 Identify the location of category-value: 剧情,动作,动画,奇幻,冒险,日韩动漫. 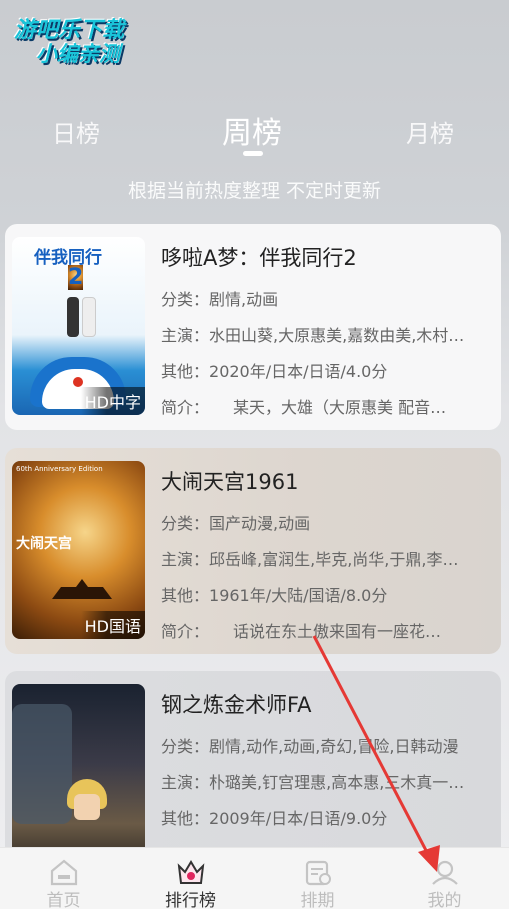
(334, 746).